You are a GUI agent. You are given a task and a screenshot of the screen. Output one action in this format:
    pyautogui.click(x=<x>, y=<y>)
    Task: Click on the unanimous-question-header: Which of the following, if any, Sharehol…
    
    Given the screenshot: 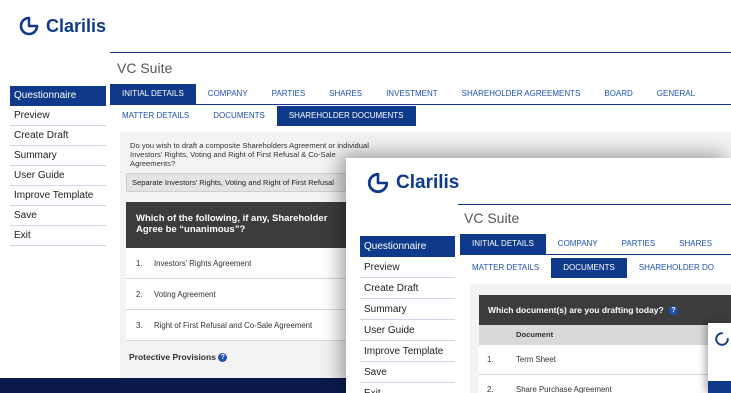 What is the action you would take?
    pyautogui.click(x=246, y=225)
    